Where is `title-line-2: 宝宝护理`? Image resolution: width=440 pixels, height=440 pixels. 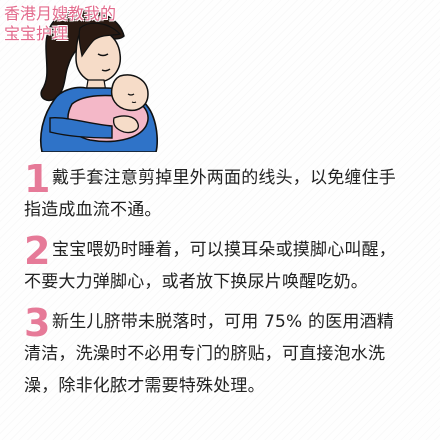 title-line-2: 宝宝护理 is located at coordinates (36, 33).